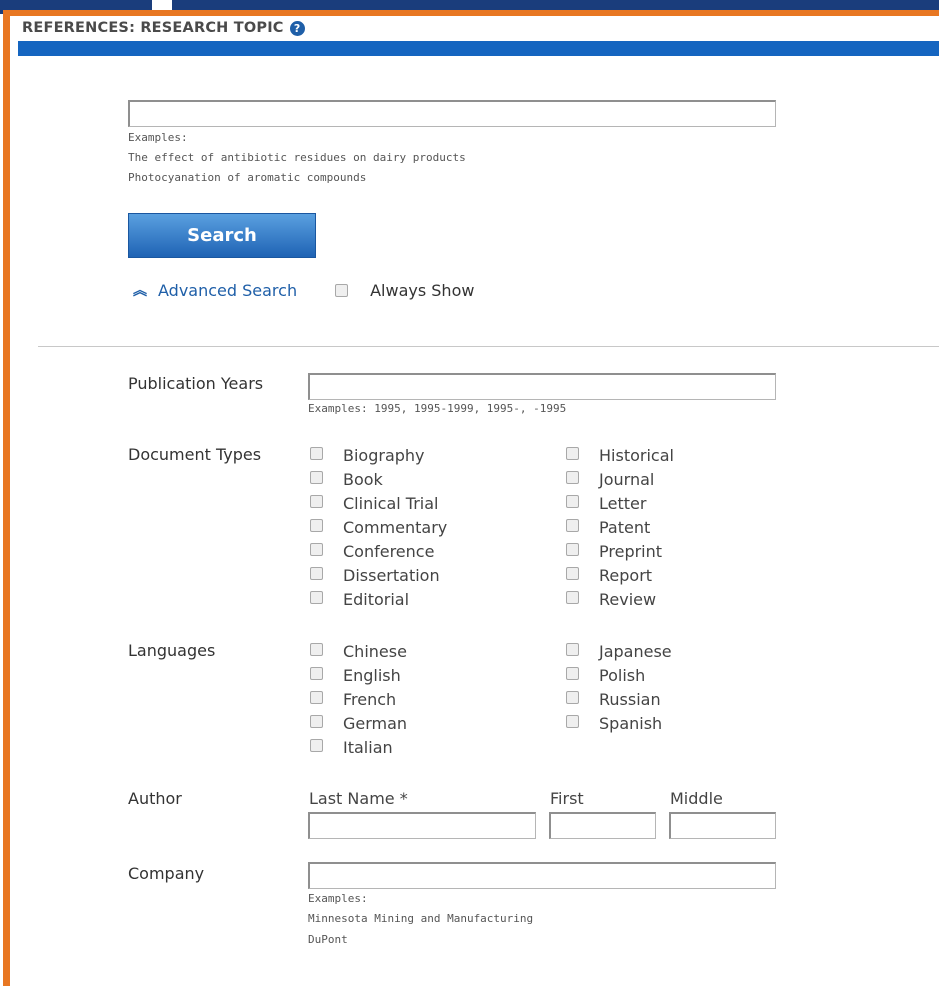 Image resolution: width=939 pixels, height=986 pixels. What do you see at coordinates (375, 651) in the screenshot?
I see `option-label: Chinese` at bounding box center [375, 651].